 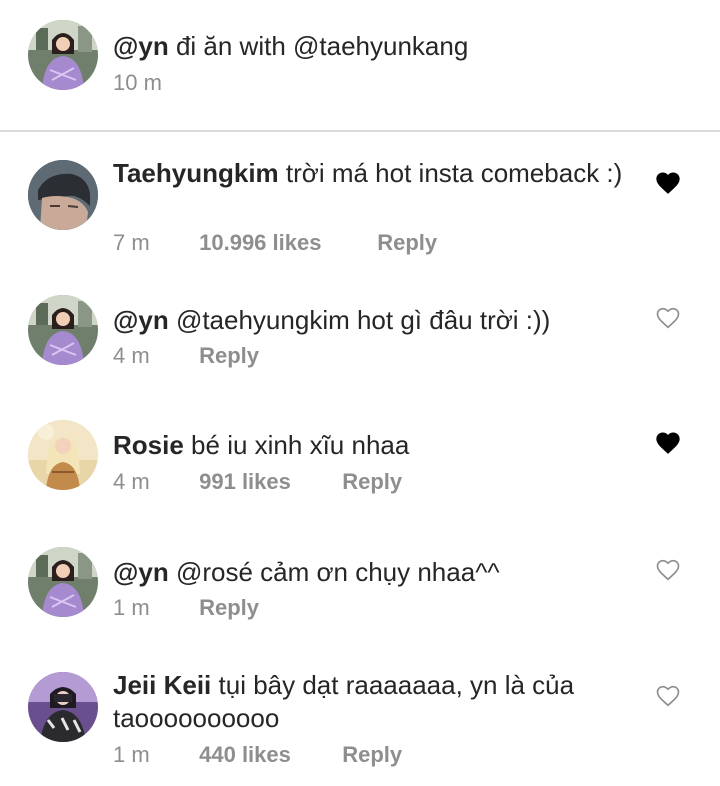 What do you see at coordinates (322, 46) in the screenshot?
I see `caption-body: đi ăn with @taehyunkang` at bounding box center [322, 46].